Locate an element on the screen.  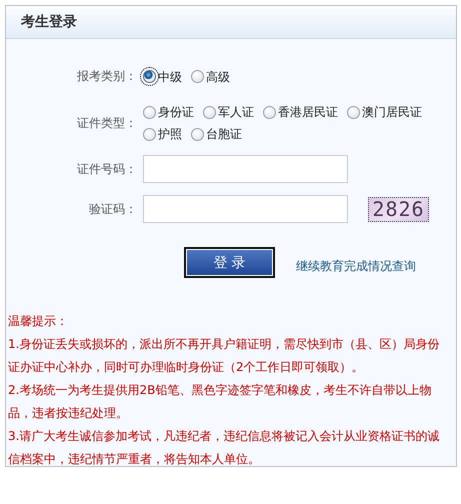
radio-option: 身份证 is located at coordinates (168, 112).